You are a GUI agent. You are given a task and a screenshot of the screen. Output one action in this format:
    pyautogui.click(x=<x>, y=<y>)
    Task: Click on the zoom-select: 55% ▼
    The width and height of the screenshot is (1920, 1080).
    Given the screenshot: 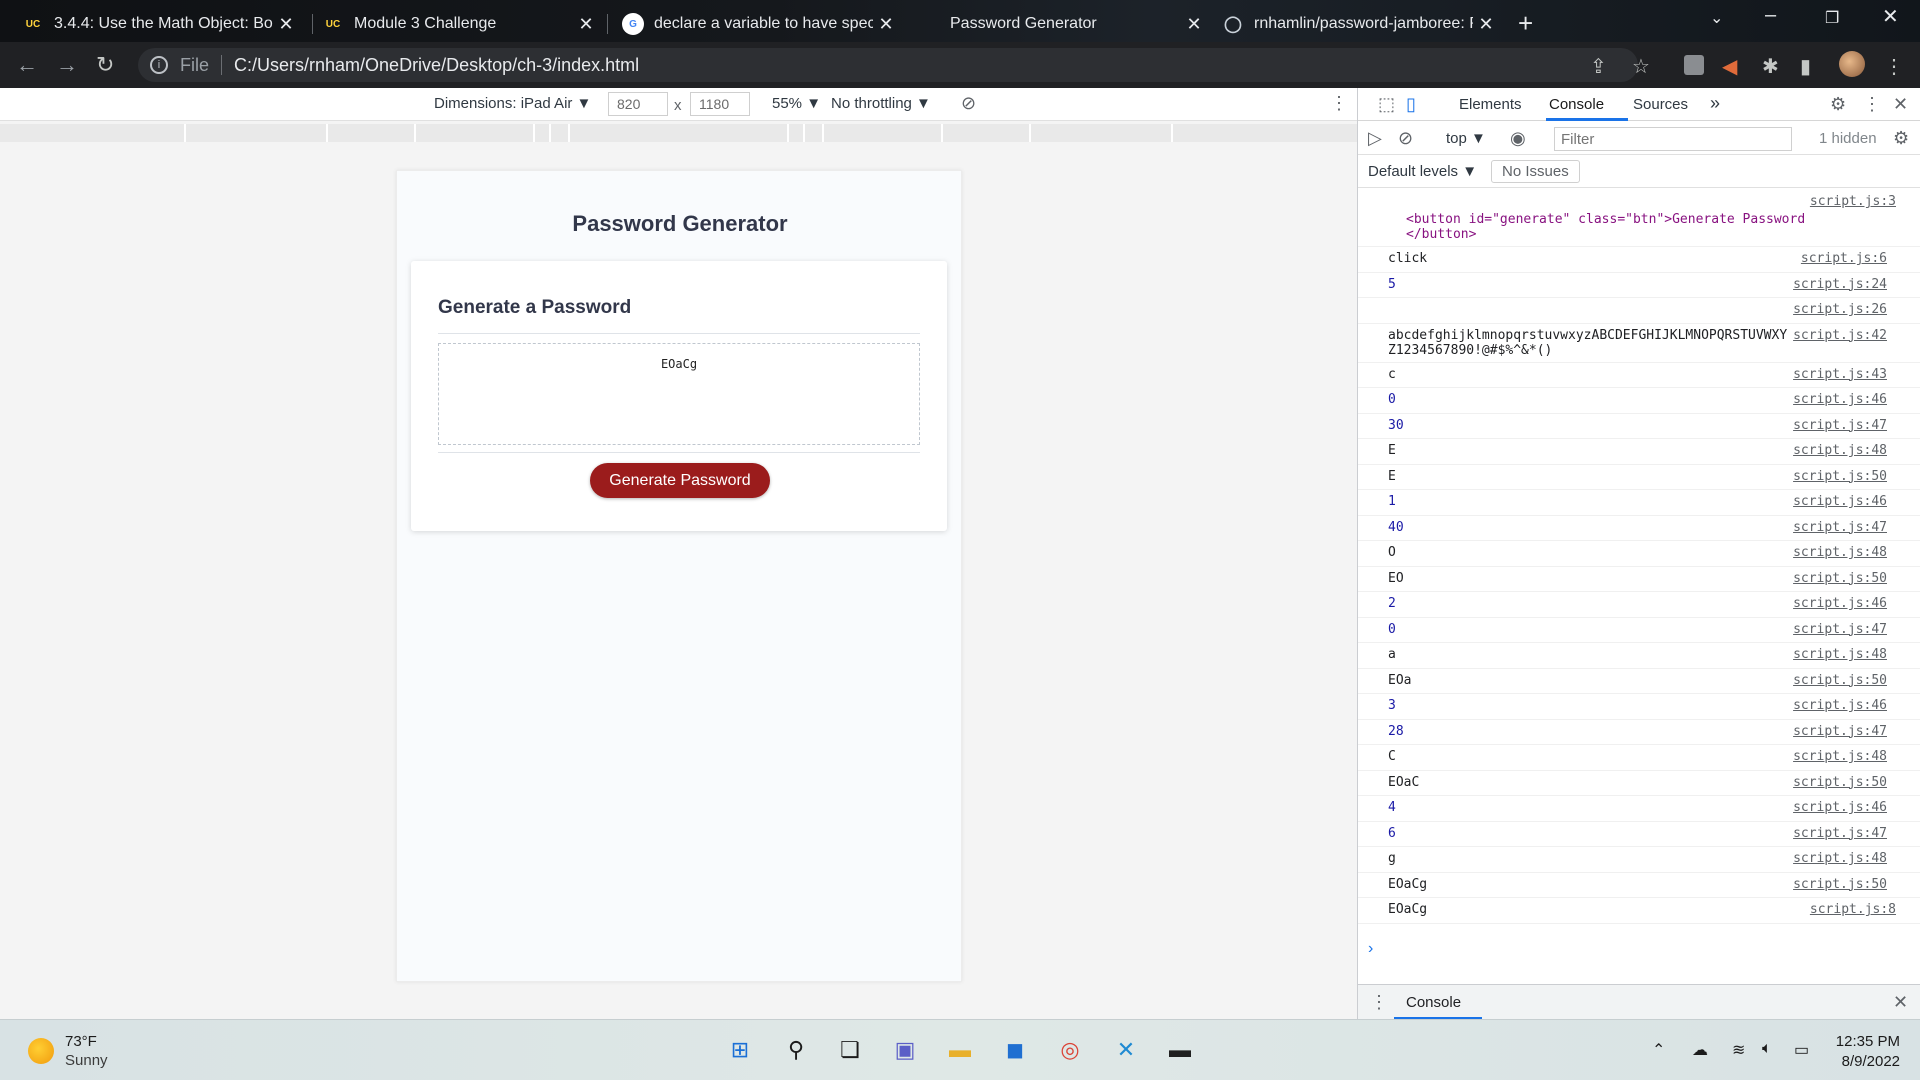 What is the action you would take?
    pyautogui.click(x=796, y=103)
    